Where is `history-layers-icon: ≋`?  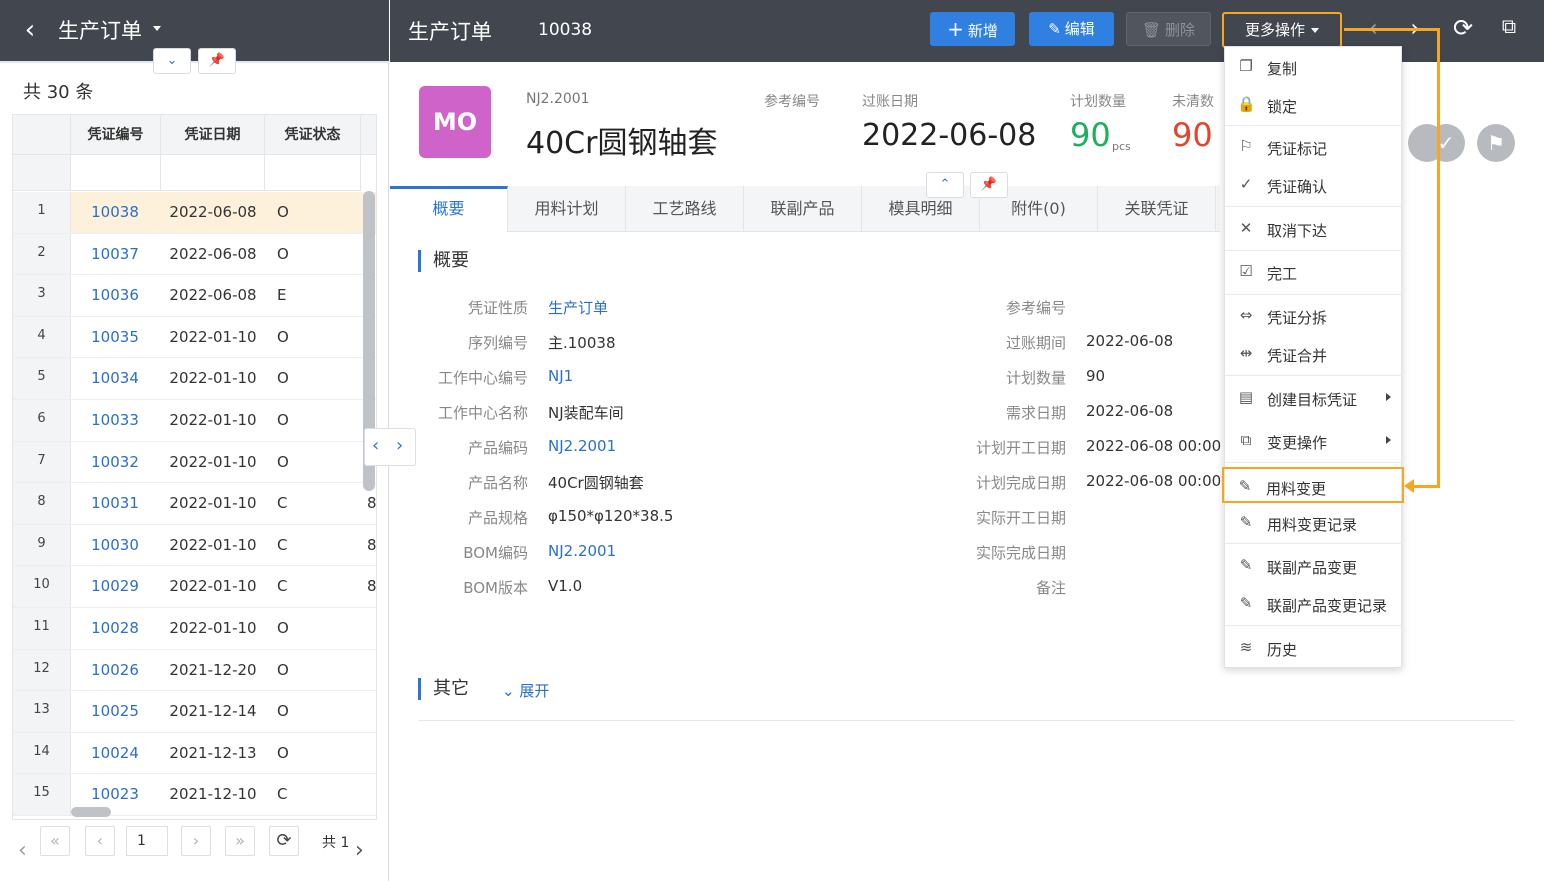 history-layers-icon: ≋ is located at coordinates (1246, 647).